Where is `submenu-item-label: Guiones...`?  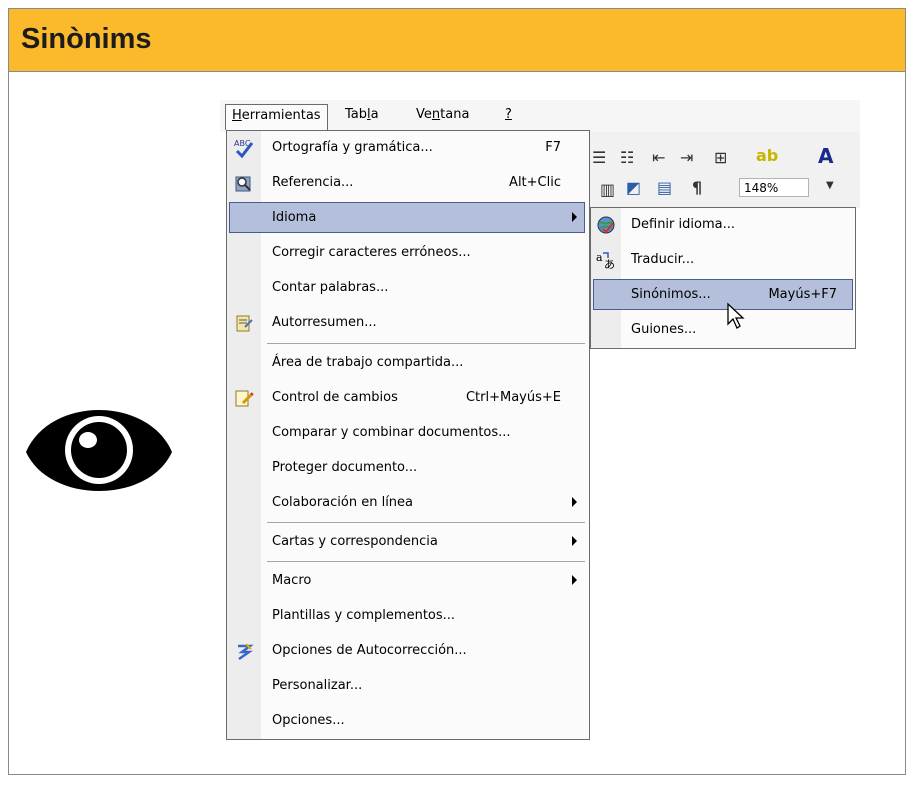 submenu-item-label: Guiones... is located at coordinates (664, 329).